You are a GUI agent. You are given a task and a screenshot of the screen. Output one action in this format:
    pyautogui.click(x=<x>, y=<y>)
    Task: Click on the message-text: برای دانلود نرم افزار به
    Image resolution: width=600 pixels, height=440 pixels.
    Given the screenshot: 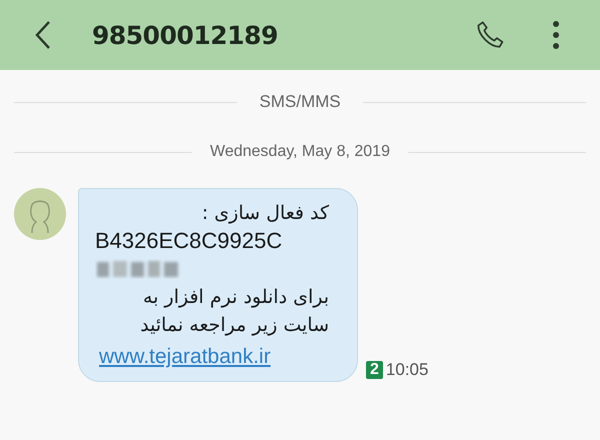 What is the action you would take?
    pyautogui.click(x=236, y=297)
    